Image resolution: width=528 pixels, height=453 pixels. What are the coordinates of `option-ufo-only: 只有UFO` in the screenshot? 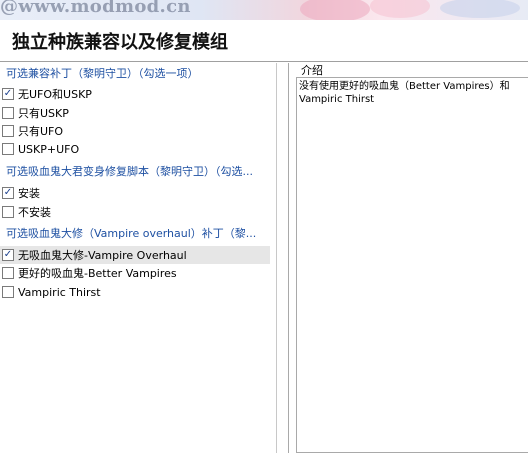 It's located at (135, 131).